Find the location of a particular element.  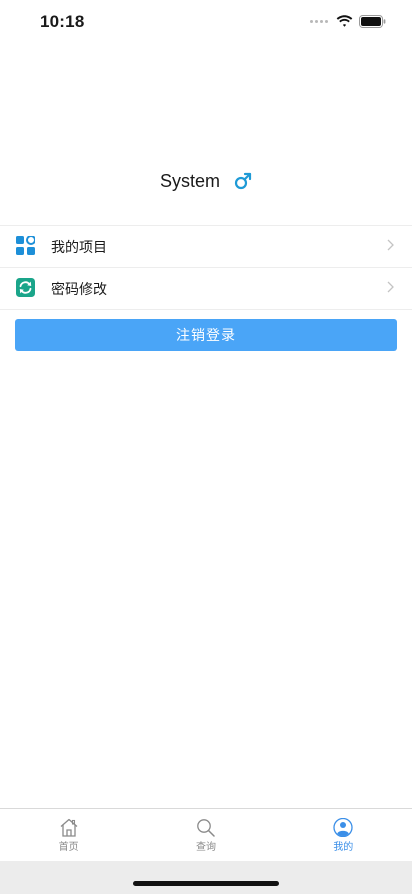

search-icon is located at coordinates (206, 828).